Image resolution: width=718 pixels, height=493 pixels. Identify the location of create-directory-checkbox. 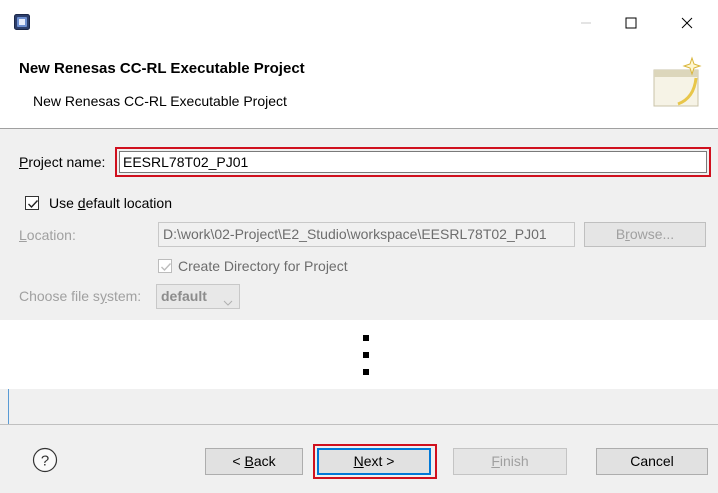
(165, 266).